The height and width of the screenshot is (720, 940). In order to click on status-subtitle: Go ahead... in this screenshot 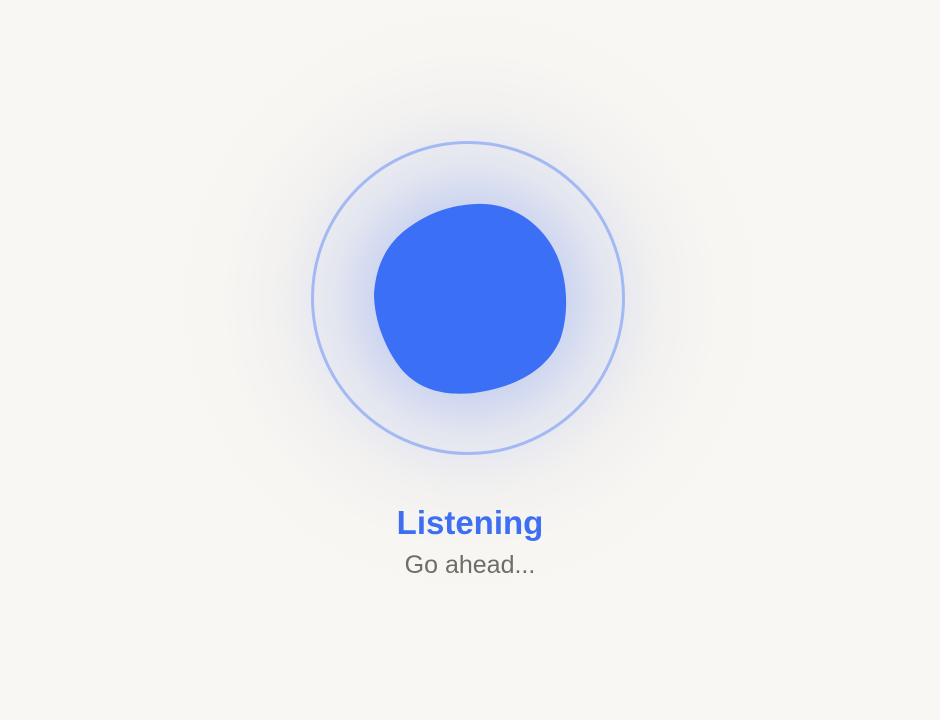, I will do `click(470, 565)`.